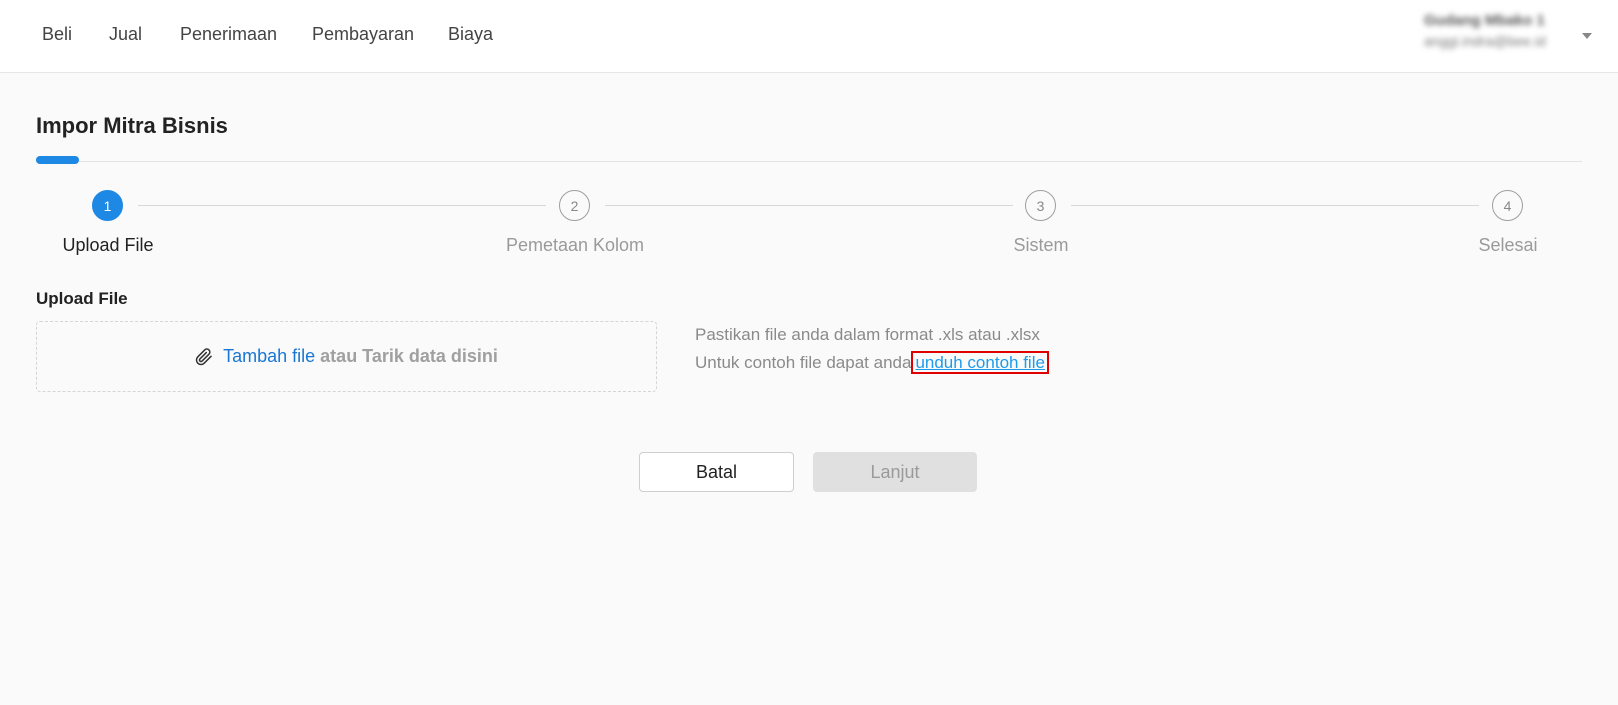  I want to click on title-accent-bar, so click(57, 160).